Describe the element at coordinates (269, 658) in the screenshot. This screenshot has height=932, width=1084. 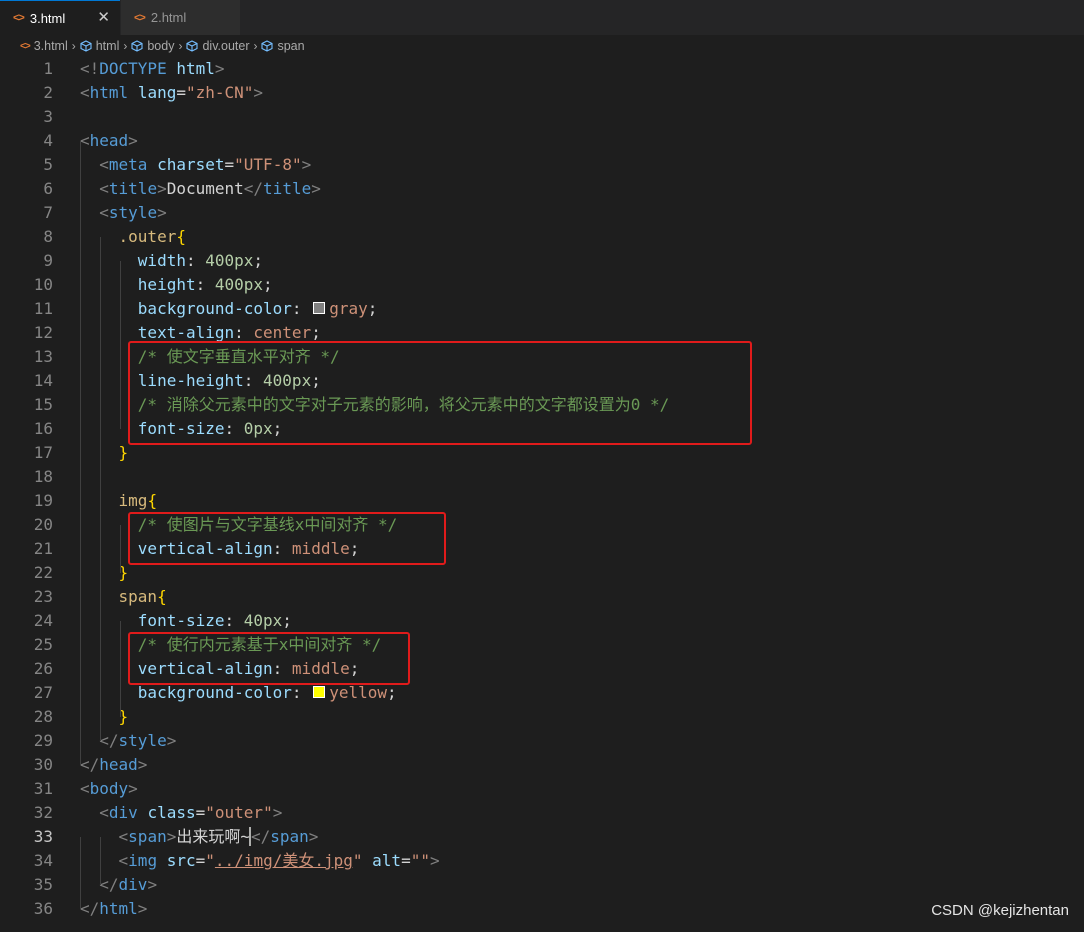
I see `highlight-box-span-rules` at that location.